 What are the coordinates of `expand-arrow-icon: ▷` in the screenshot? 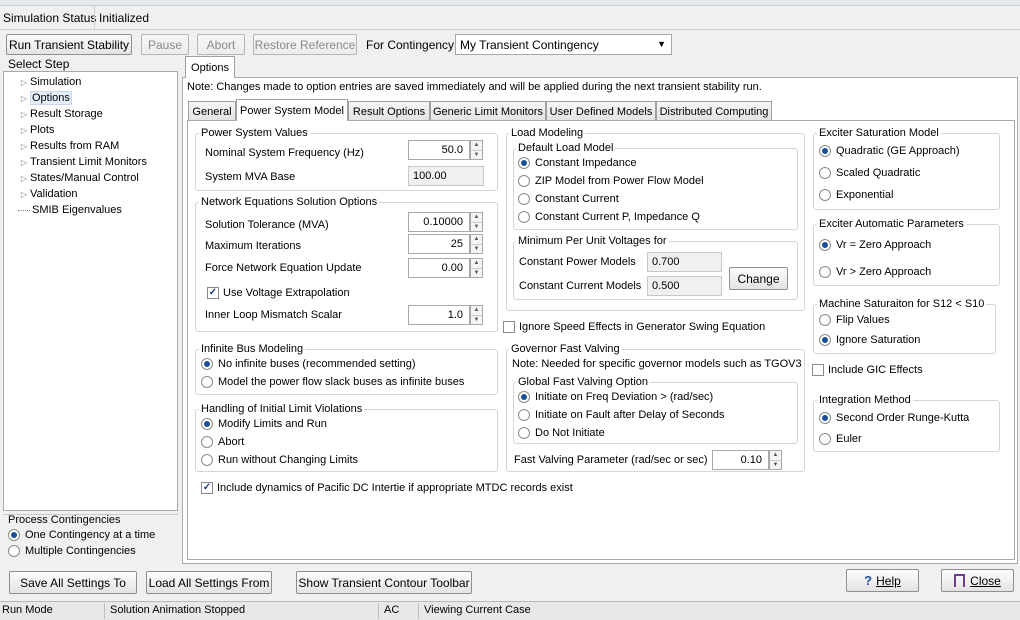 It's located at (24, 98).